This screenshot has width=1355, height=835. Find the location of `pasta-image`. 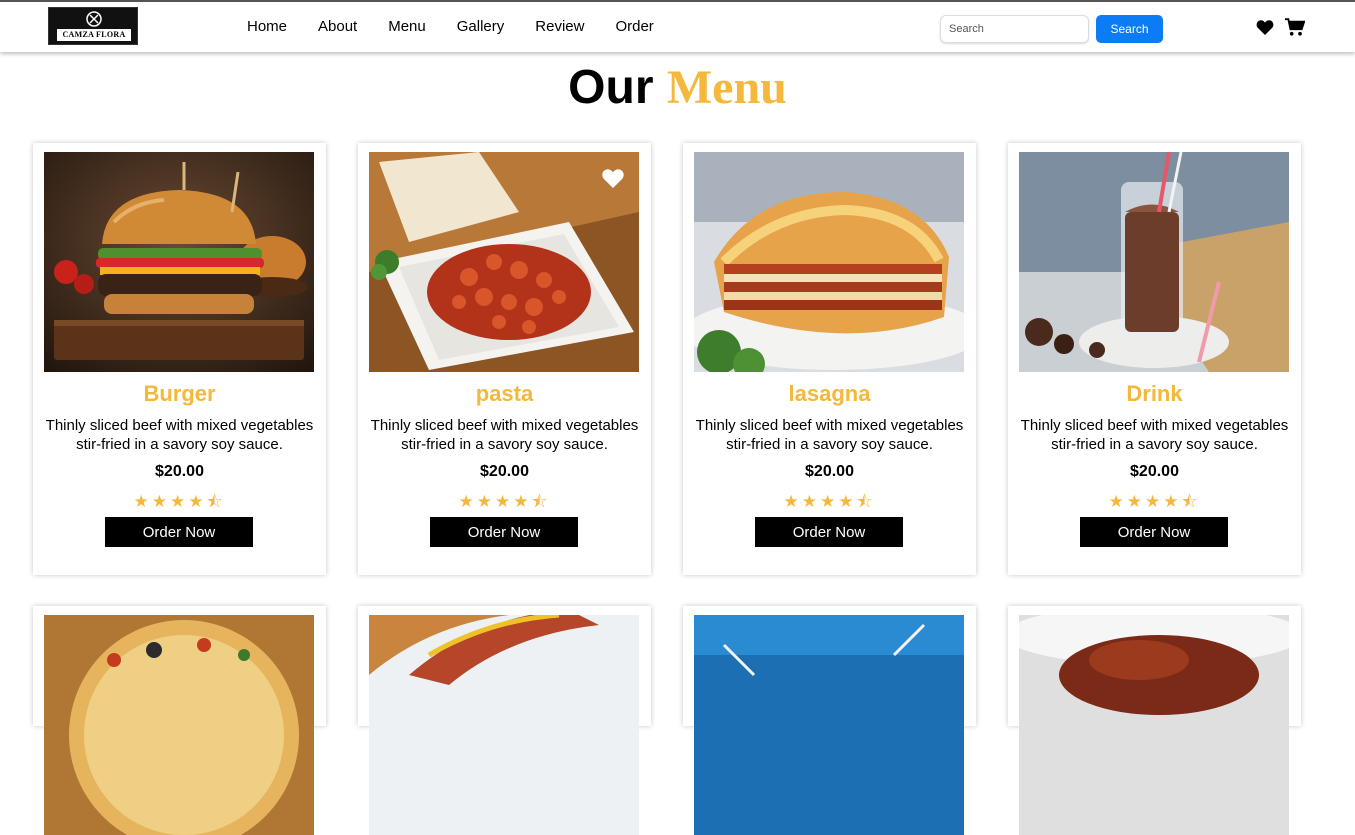

pasta-image is located at coordinates (504, 262).